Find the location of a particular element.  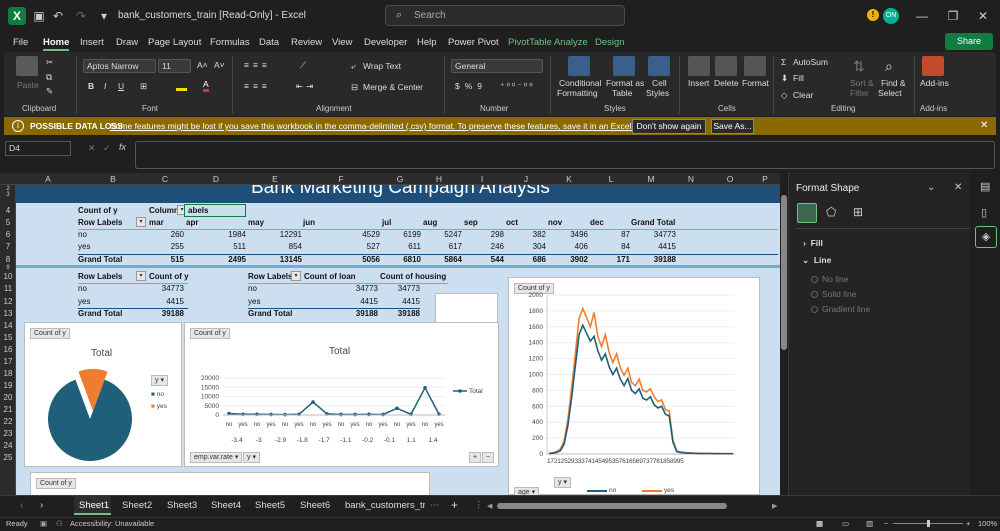

cell-styles-icon is located at coordinates (659, 66).